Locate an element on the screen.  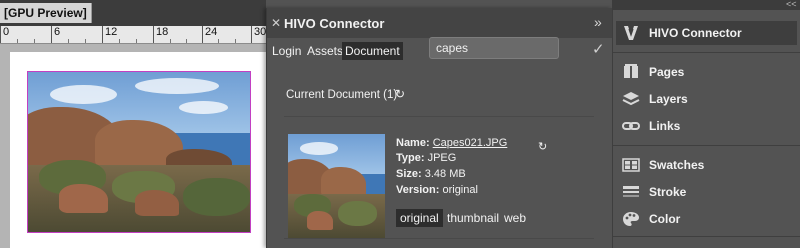
asset-size-row: Size: 3.48 MB is located at coordinates (431, 174).